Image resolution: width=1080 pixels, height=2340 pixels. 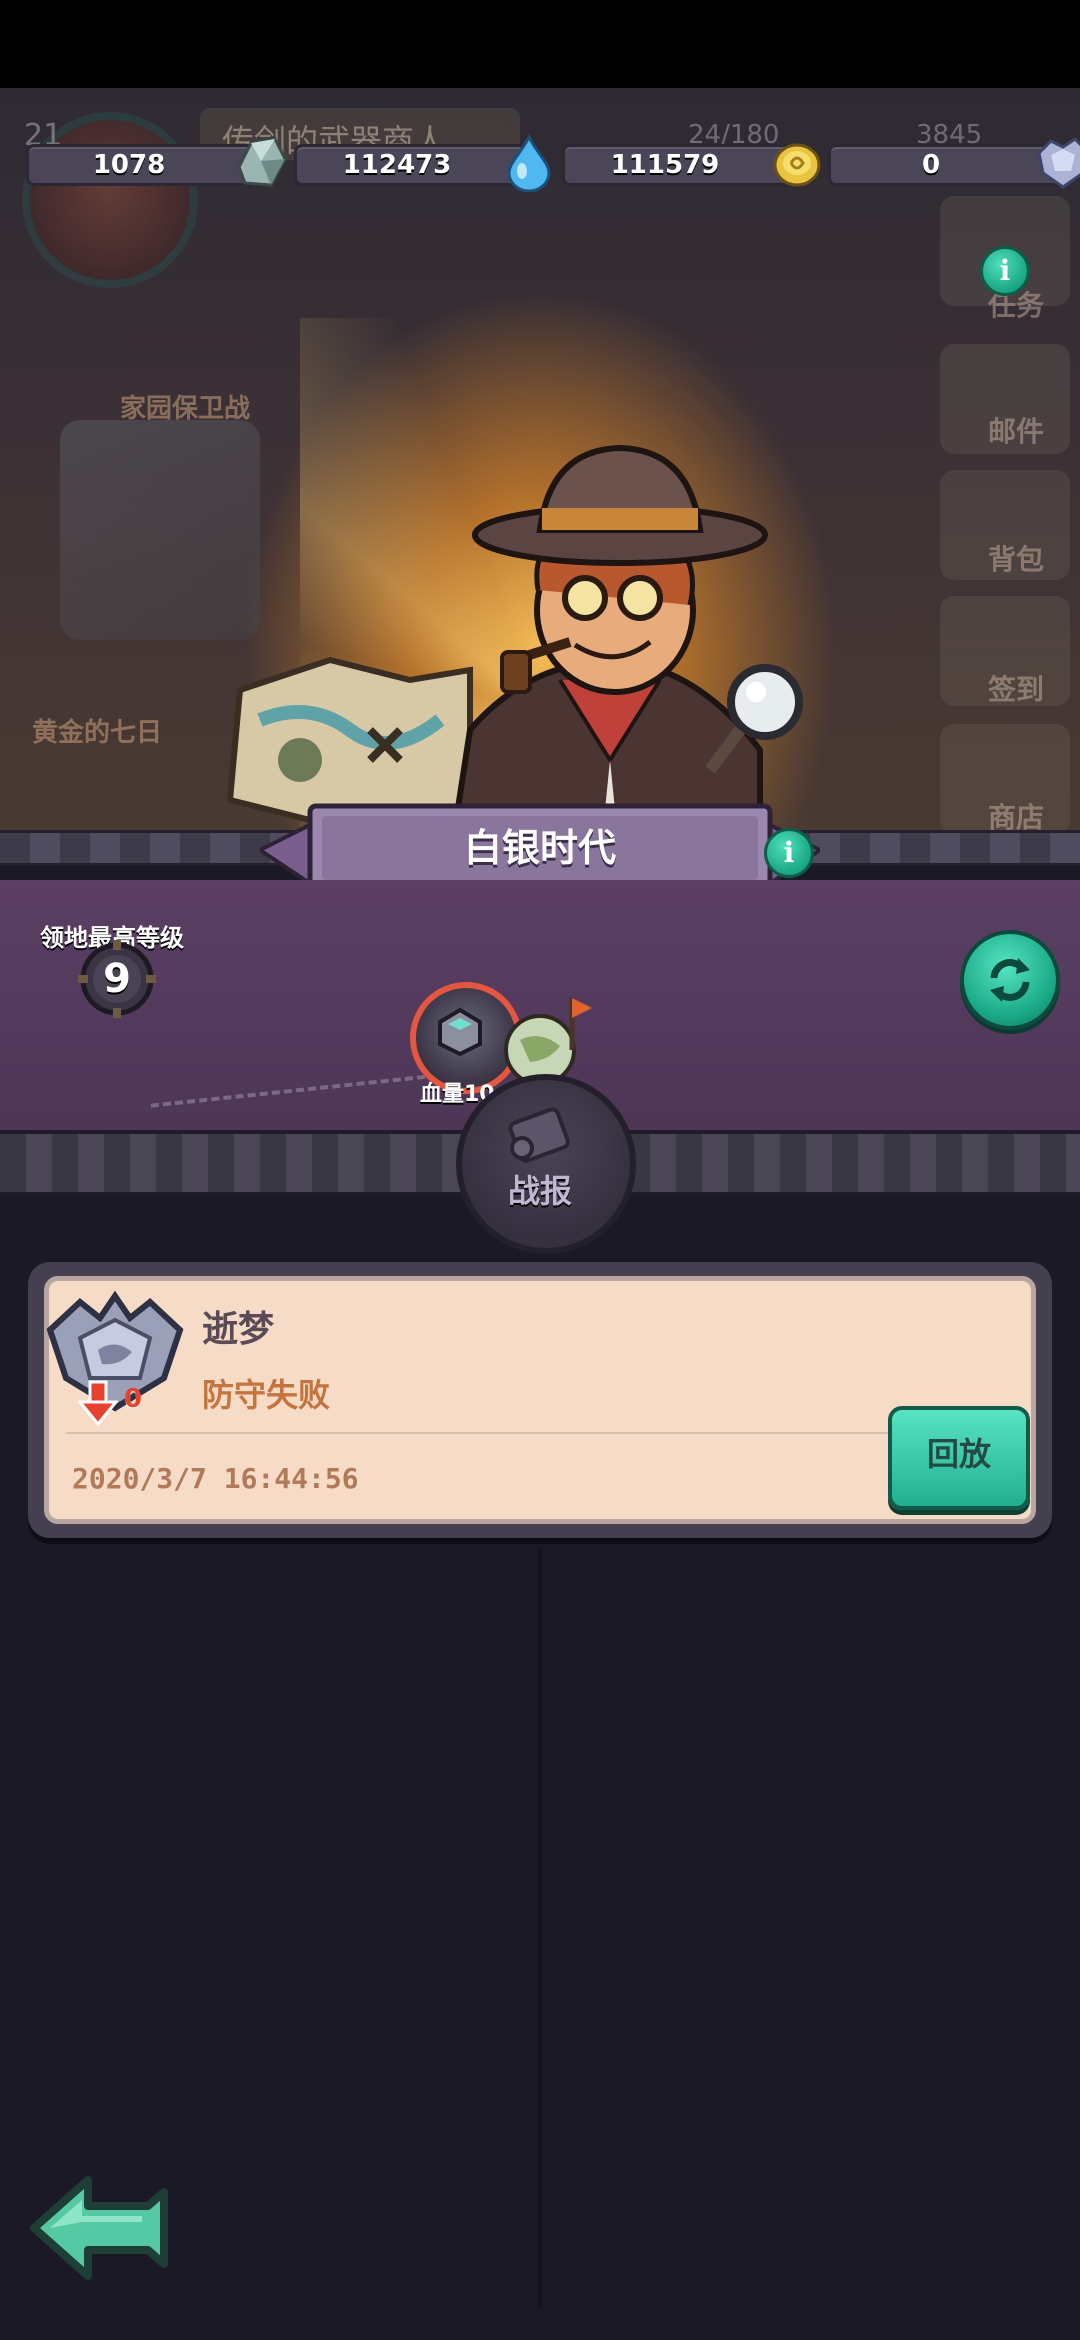 What do you see at coordinates (185, 409) in the screenshot?
I see `event-label-defense: 家园保卫战` at bounding box center [185, 409].